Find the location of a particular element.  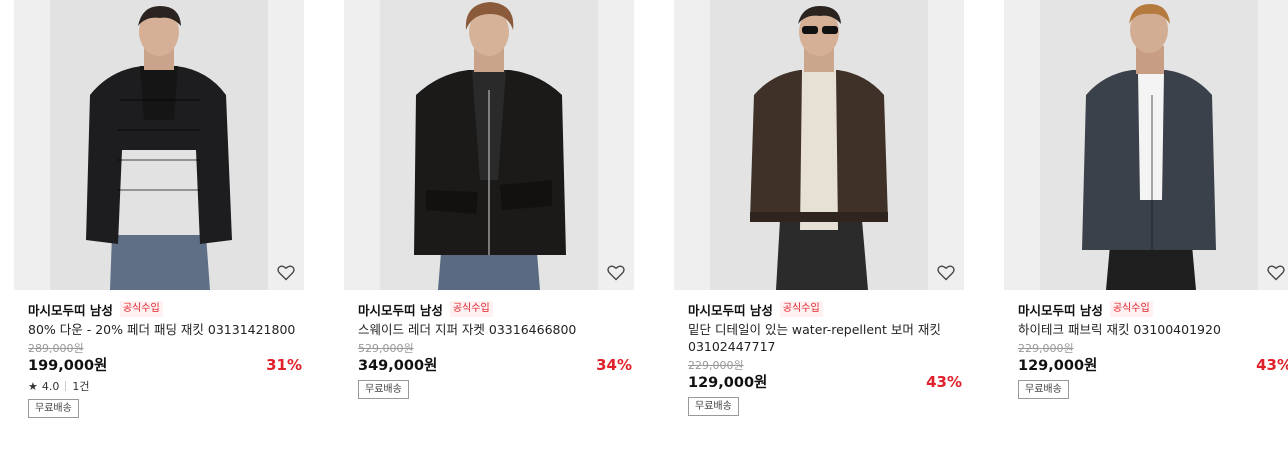

rating-value: 4.0 is located at coordinates (50, 386).